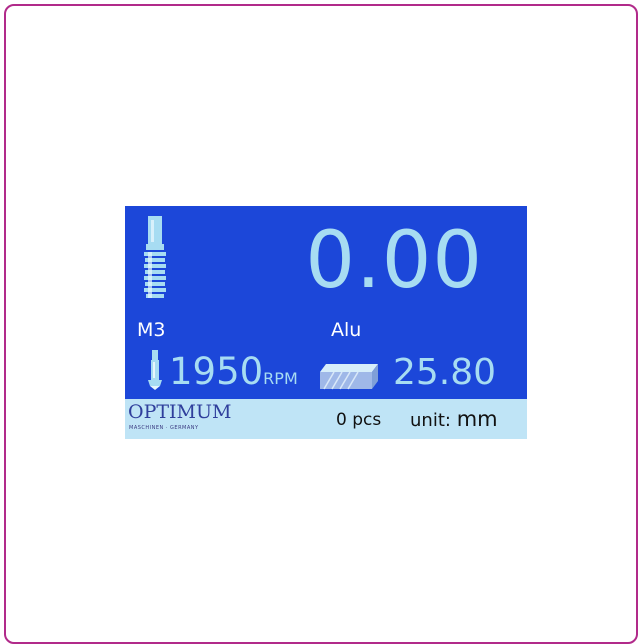 The width and height of the screenshot is (644, 644). Describe the element at coordinates (151, 330) in the screenshot. I see `tap-size-label: M3` at that location.